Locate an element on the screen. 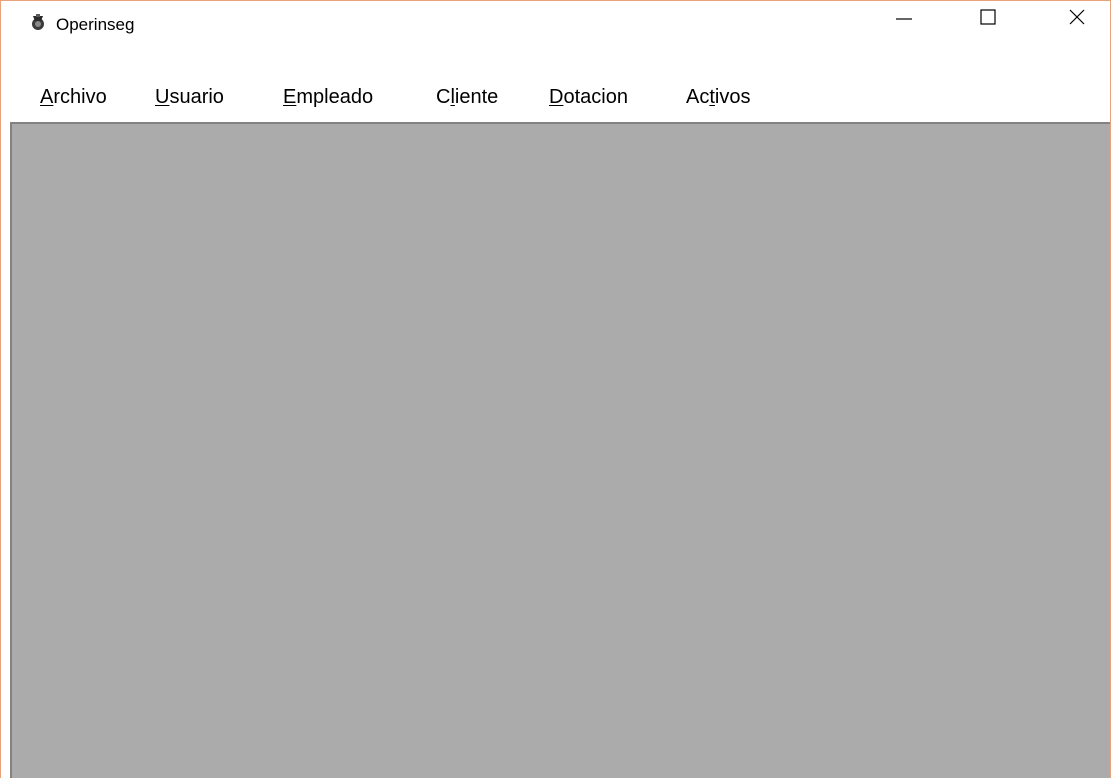 The width and height of the screenshot is (1111, 778). menu-cliente-post: iente is located at coordinates (476, 97).